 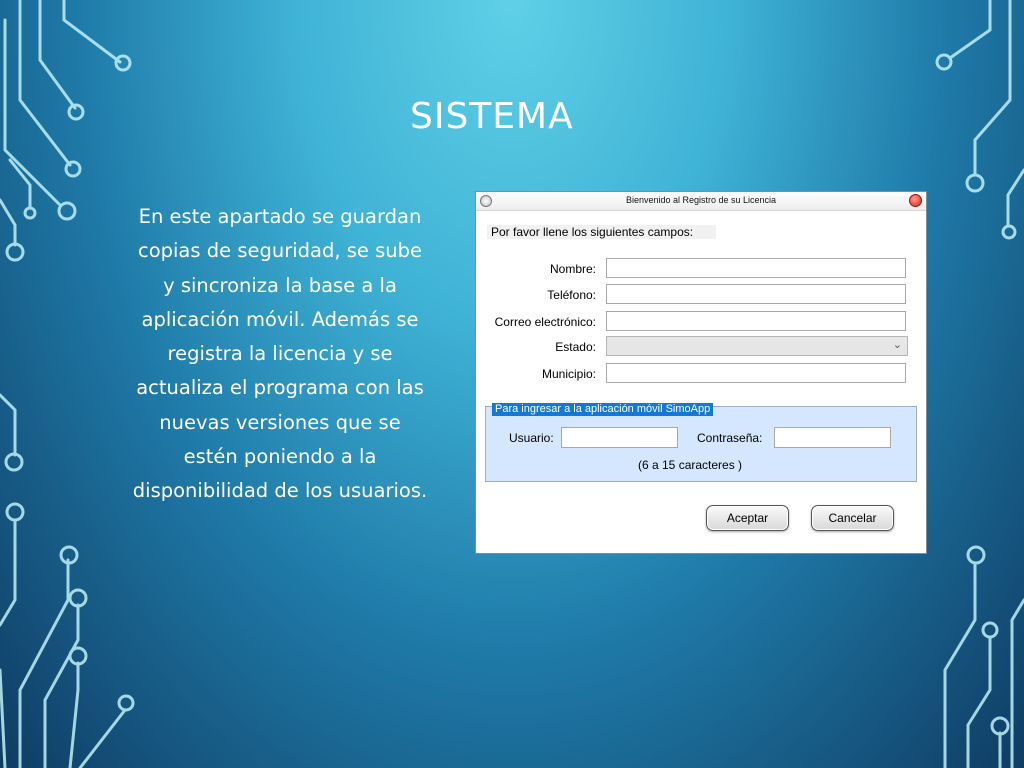 I want to click on cancel-button: Cancelar, so click(x=852, y=518).